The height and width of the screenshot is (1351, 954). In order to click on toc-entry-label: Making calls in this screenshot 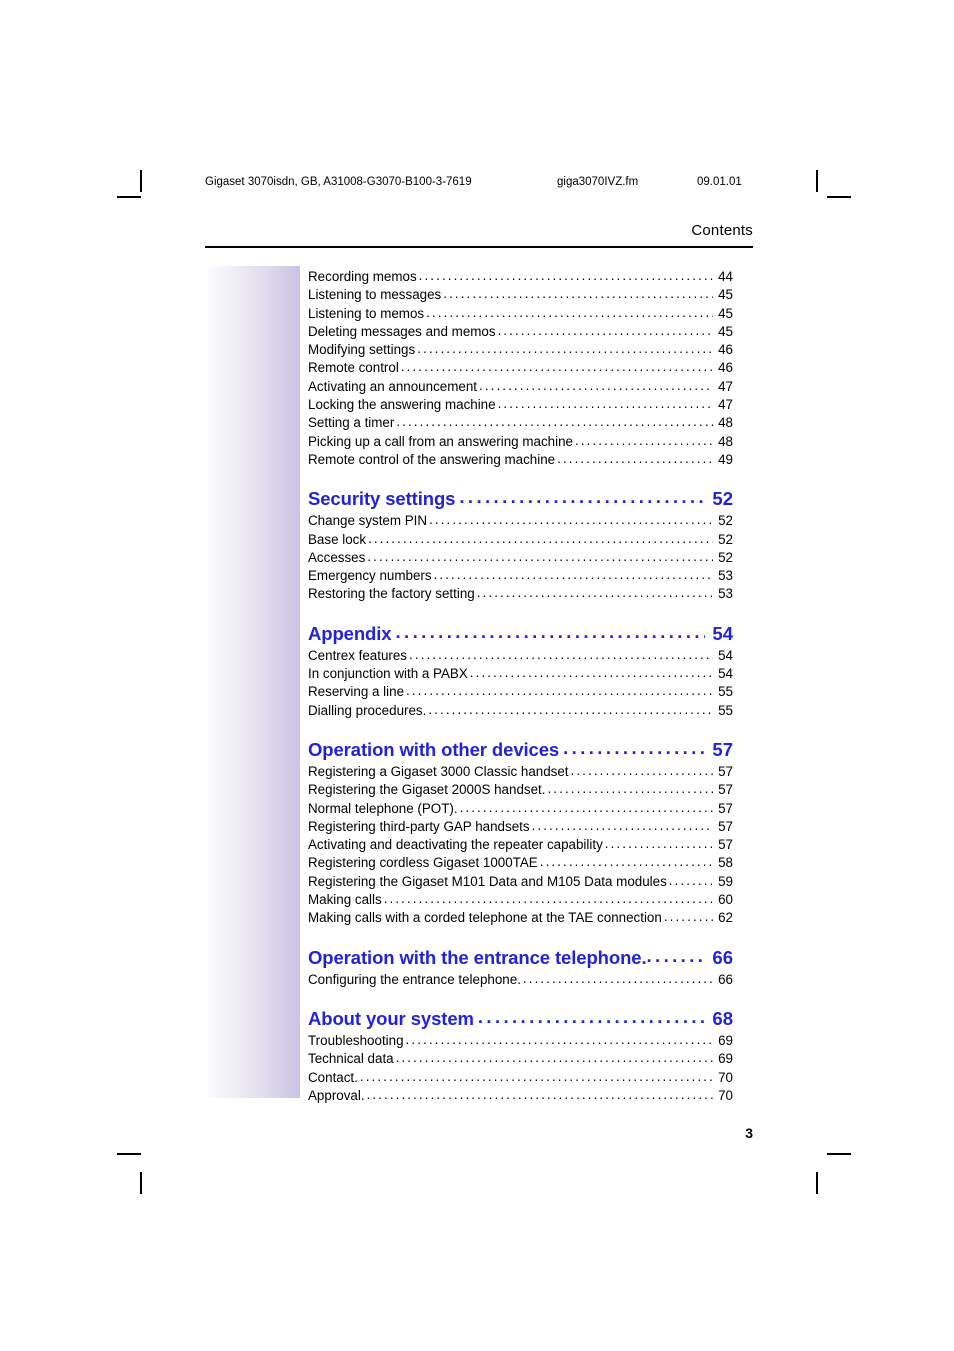, I will do `click(345, 900)`.